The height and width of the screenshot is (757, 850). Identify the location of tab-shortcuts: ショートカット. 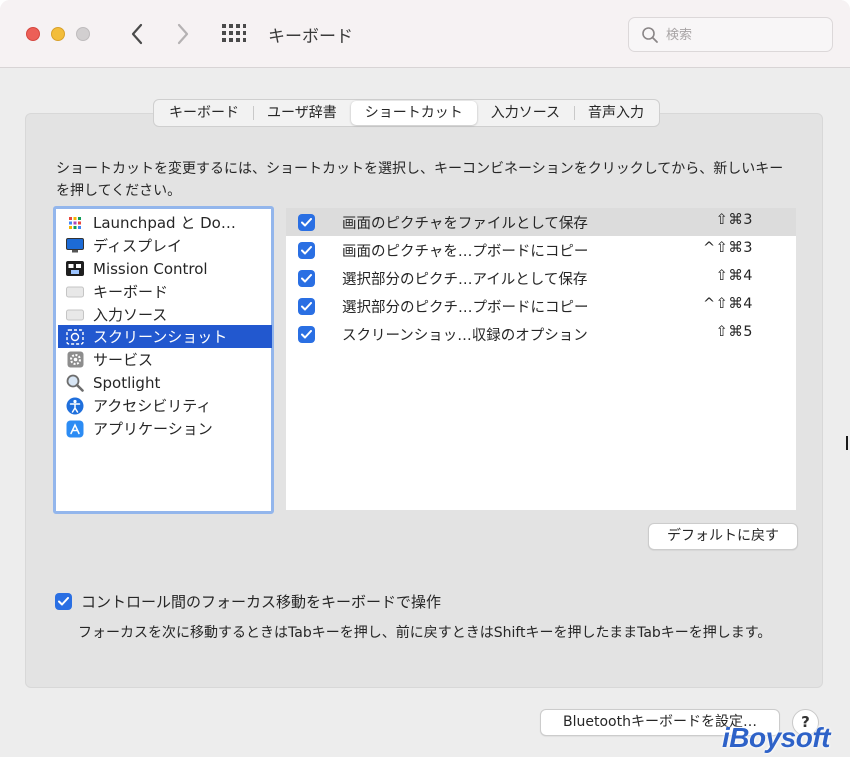
(413, 113).